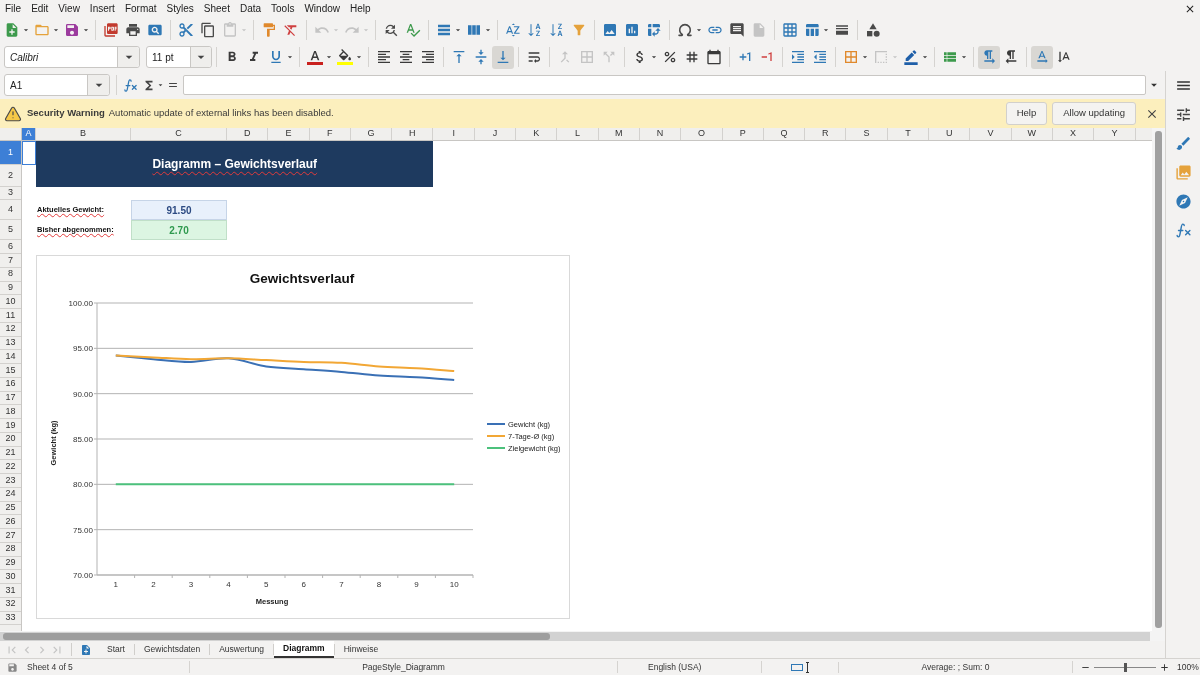 Image resolution: width=1200 pixels, height=675 pixels. What do you see at coordinates (10, 508) in the screenshot?
I see `row-header: 25` at bounding box center [10, 508].